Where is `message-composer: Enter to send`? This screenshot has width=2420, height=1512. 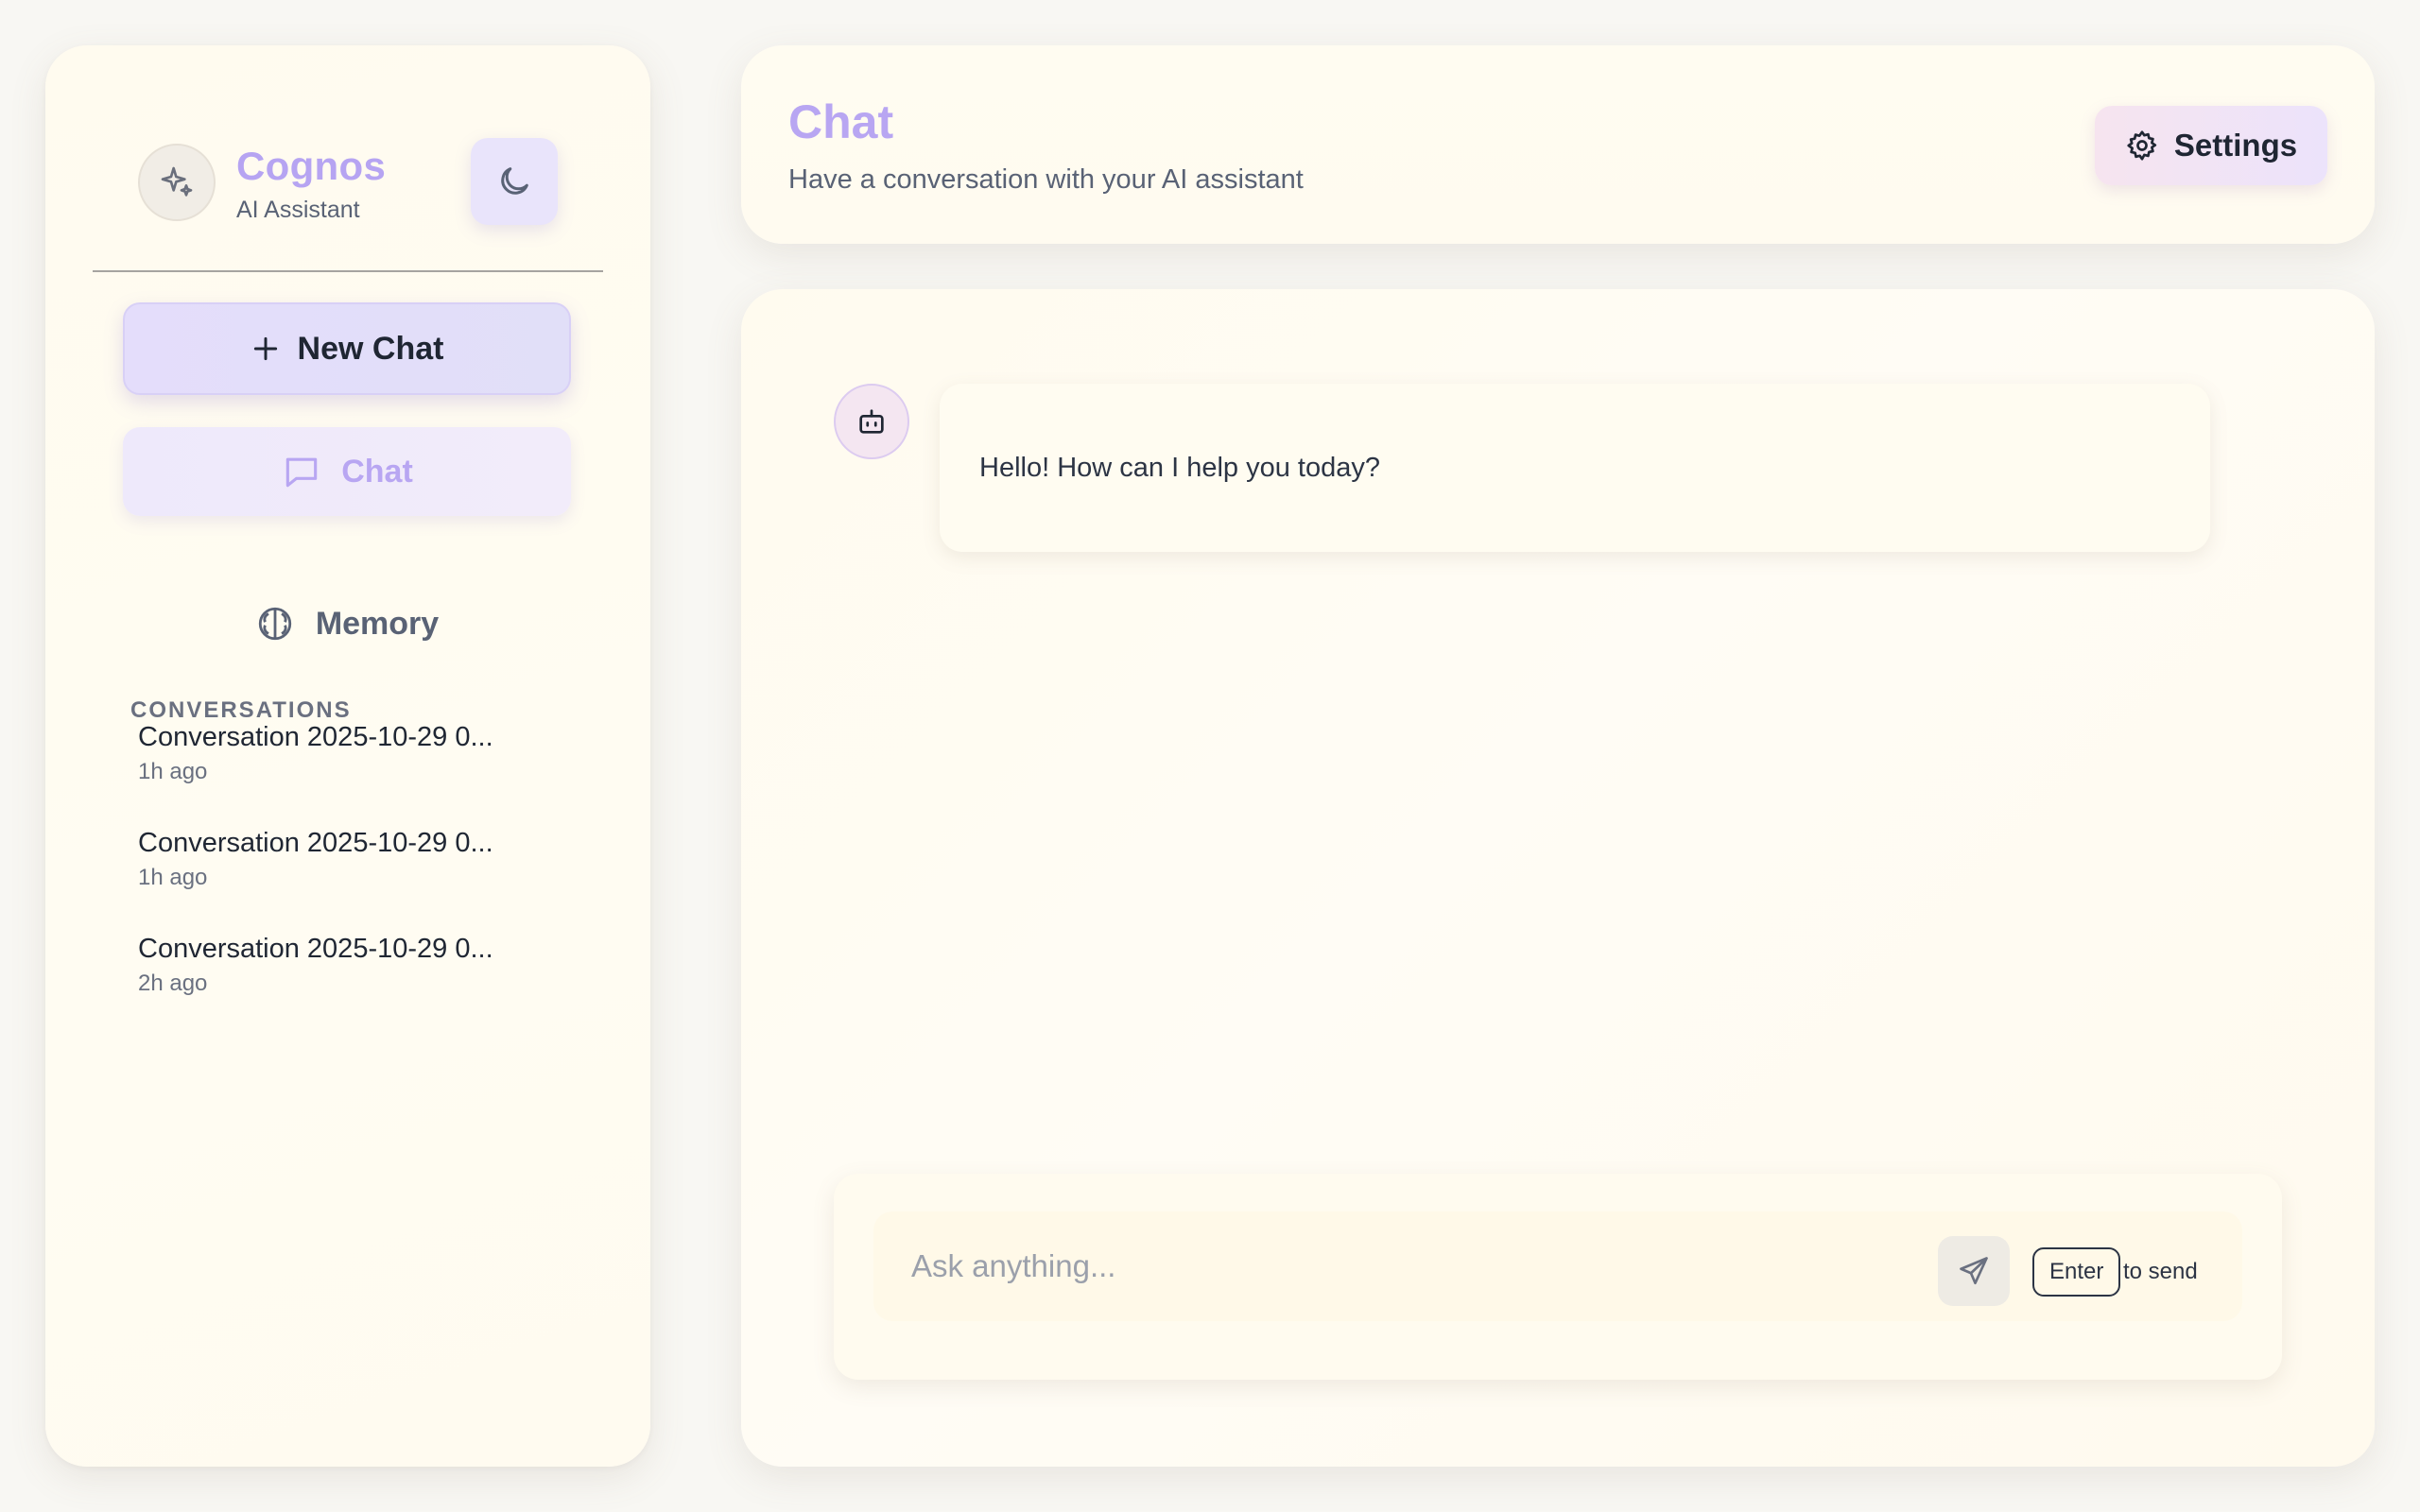
message-composer: Enter to send is located at coordinates (1558, 1277).